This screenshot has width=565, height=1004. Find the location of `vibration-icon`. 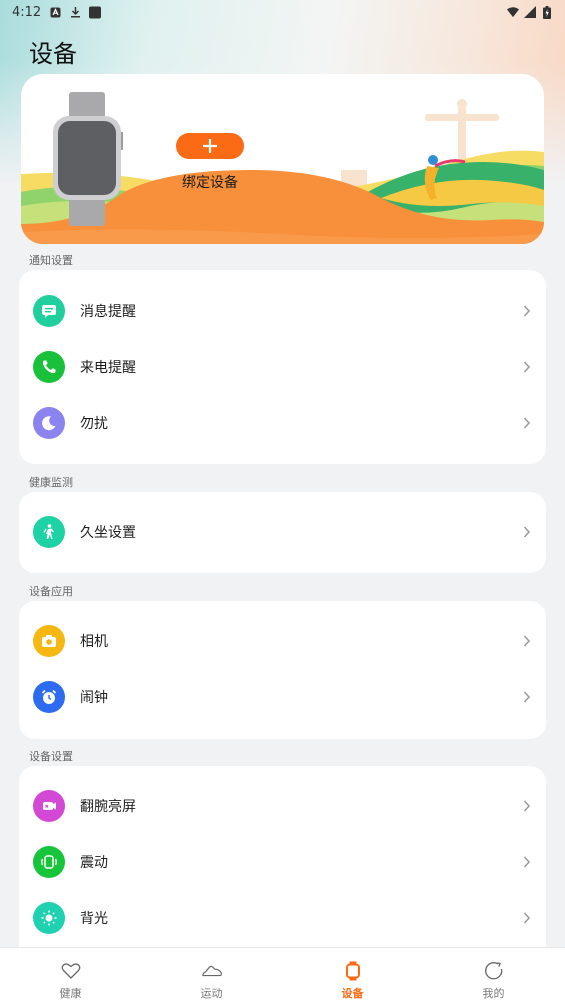

vibration-icon is located at coordinates (49, 862).